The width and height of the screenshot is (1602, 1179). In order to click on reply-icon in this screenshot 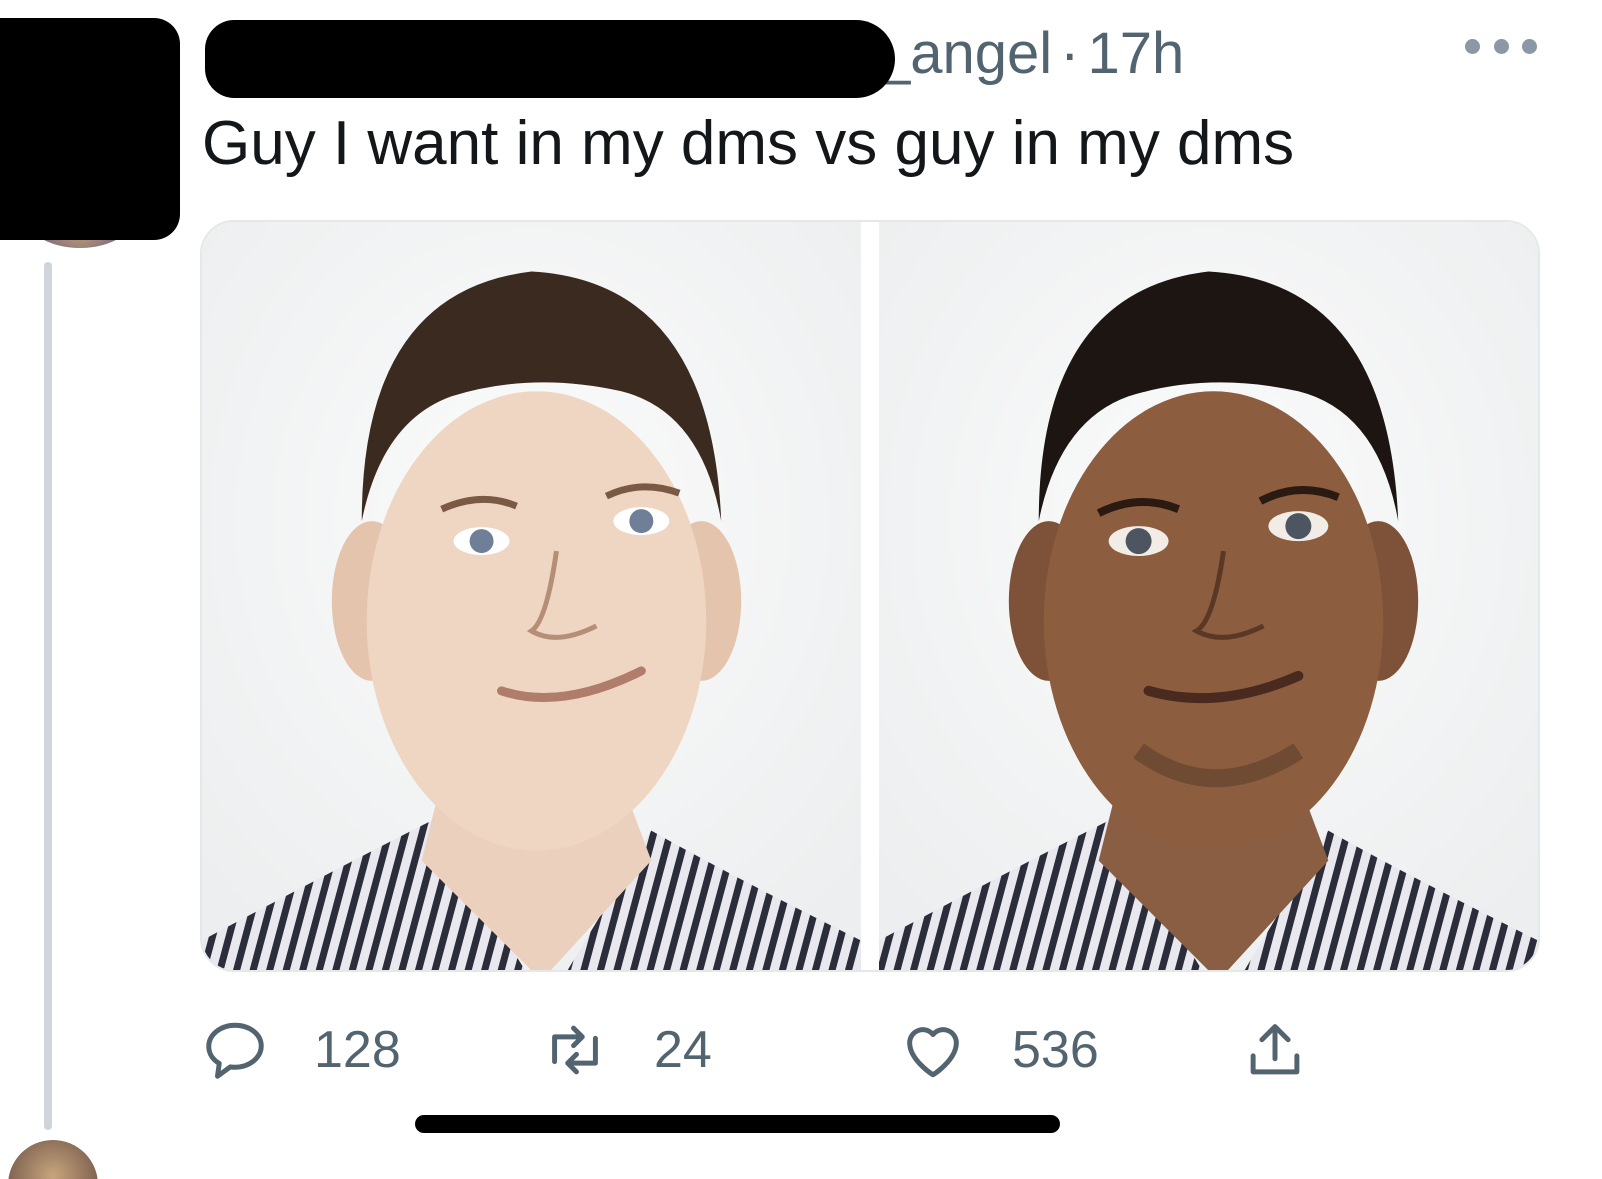, I will do `click(235, 1050)`.